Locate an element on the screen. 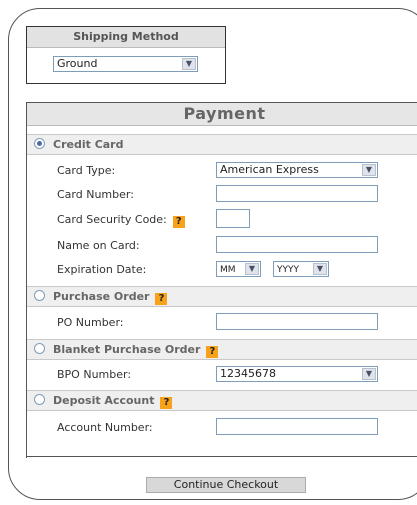  card-number-input is located at coordinates (297, 193).